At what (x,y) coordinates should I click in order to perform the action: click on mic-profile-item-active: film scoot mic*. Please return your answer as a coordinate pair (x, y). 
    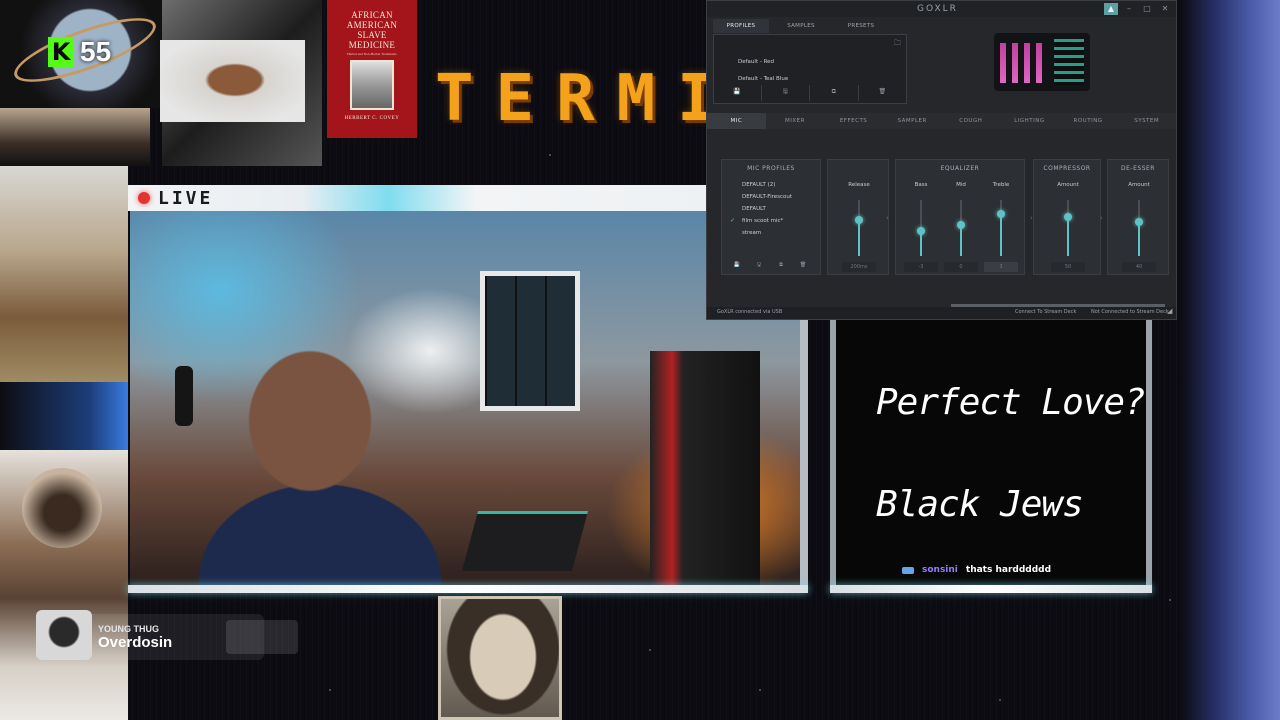
    Looking at the image, I should click on (762, 221).